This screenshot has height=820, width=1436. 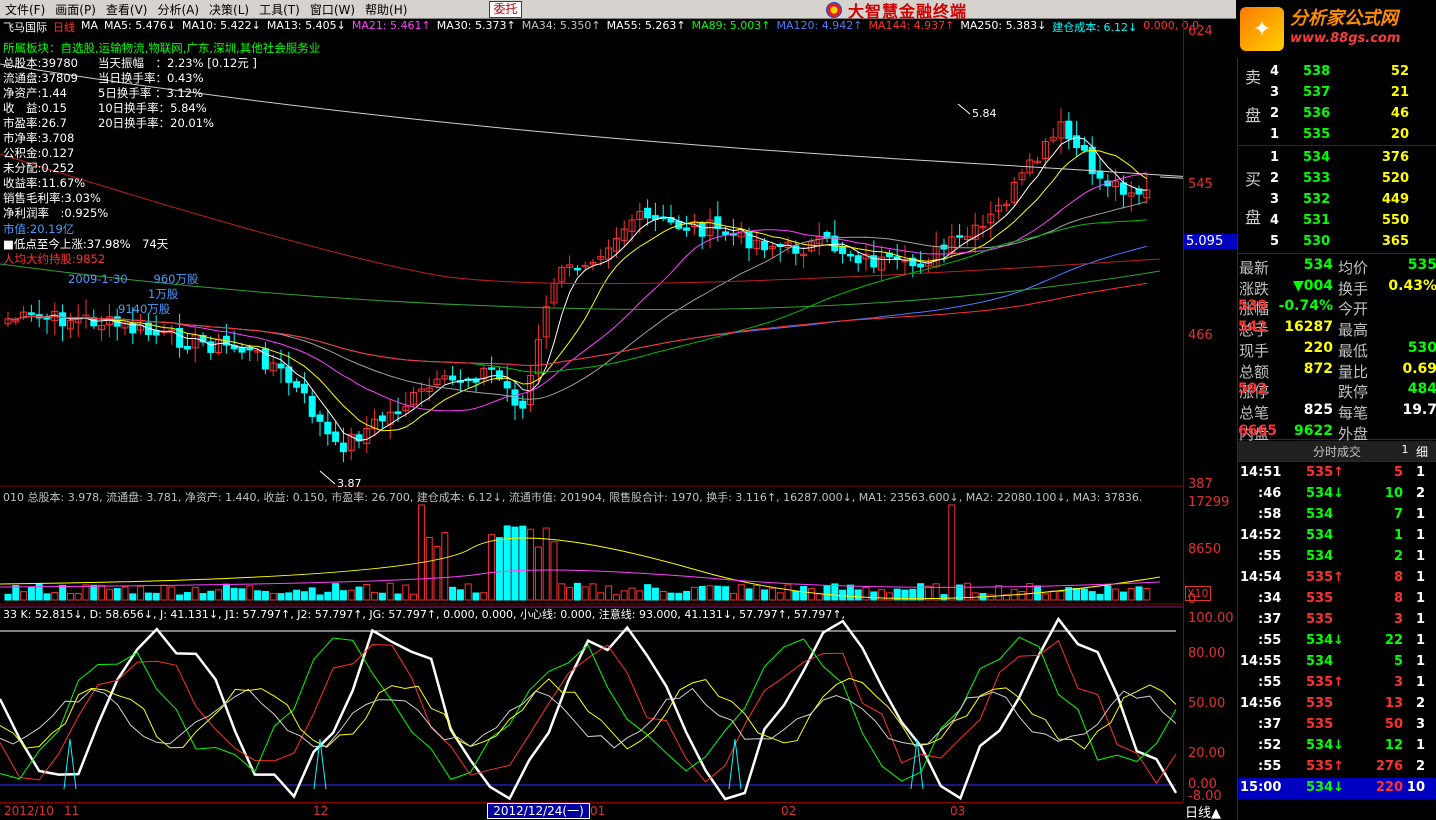 What do you see at coordinates (1320, 703) in the screenshot?
I see `tick-price: 535` at bounding box center [1320, 703].